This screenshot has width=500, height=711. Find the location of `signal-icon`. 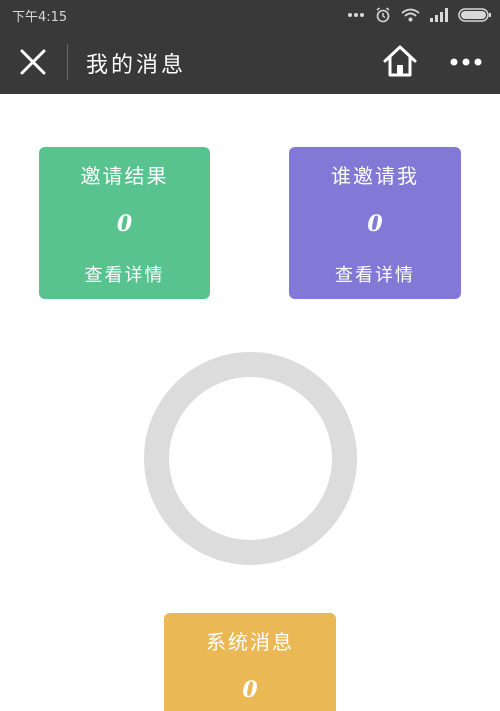

signal-icon is located at coordinates (439, 15).